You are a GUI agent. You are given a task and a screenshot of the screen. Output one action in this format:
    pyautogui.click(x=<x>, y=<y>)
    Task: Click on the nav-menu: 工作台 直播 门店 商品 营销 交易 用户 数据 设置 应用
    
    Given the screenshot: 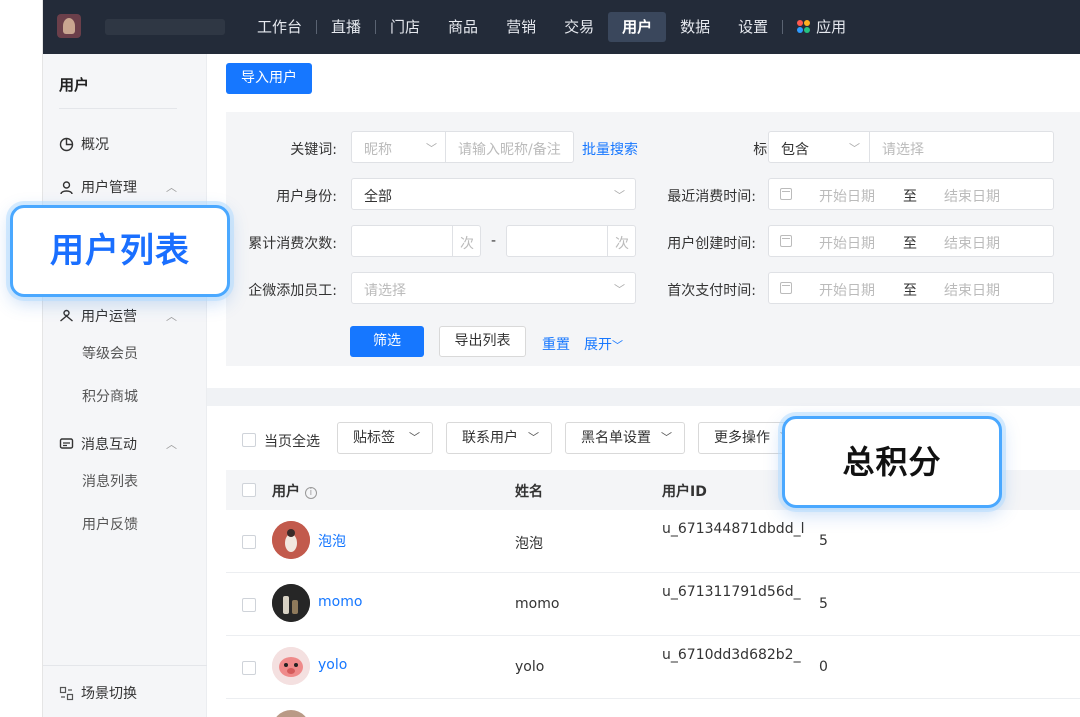 What is the action you would take?
    pyautogui.click(x=551, y=27)
    